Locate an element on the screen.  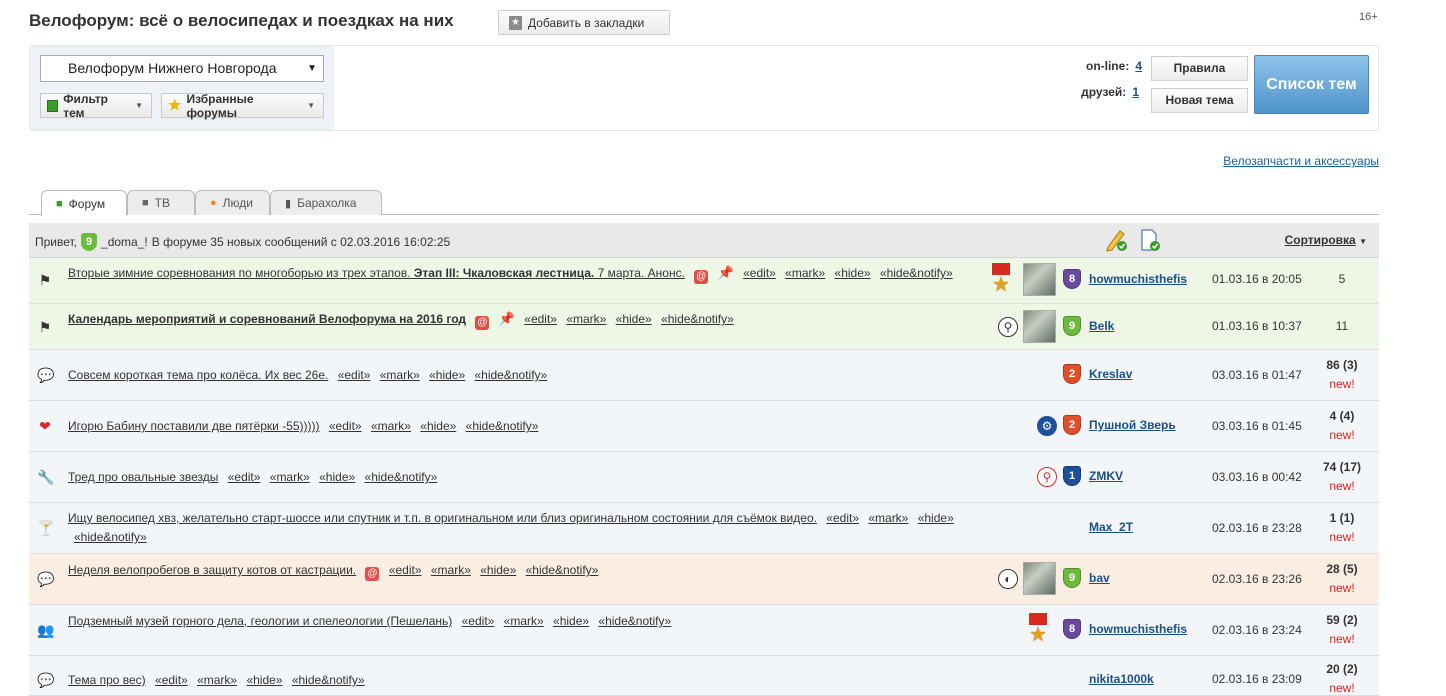
author-link: Пушной Зверь is located at coordinates (1132, 425).